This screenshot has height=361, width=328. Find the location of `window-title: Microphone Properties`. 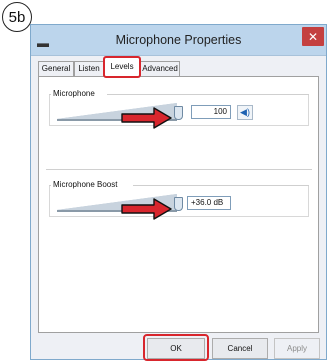

window-title: Microphone Properties is located at coordinates (178, 40).